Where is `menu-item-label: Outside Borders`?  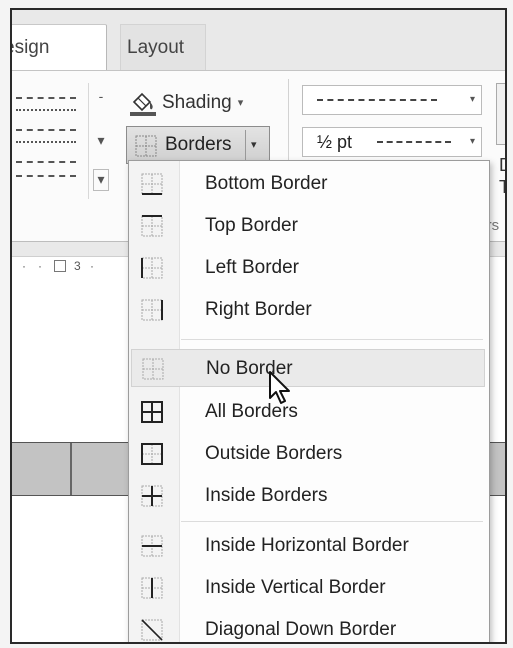 menu-item-label: Outside Borders is located at coordinates (274, 453).